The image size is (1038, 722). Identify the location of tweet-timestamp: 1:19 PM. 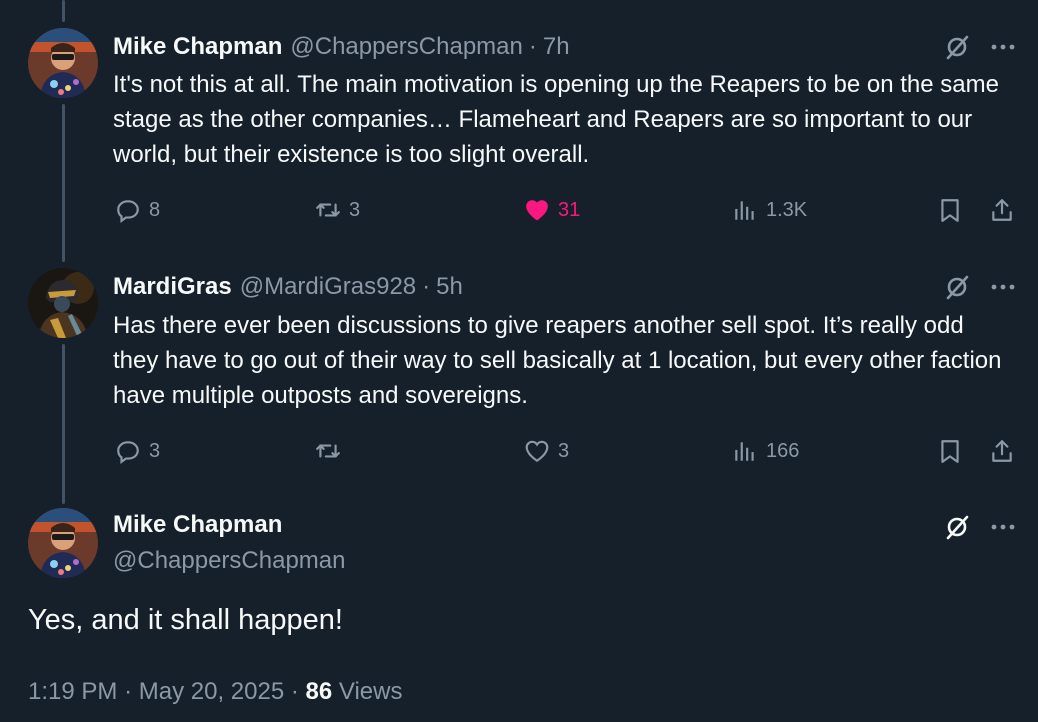
(72, 691).